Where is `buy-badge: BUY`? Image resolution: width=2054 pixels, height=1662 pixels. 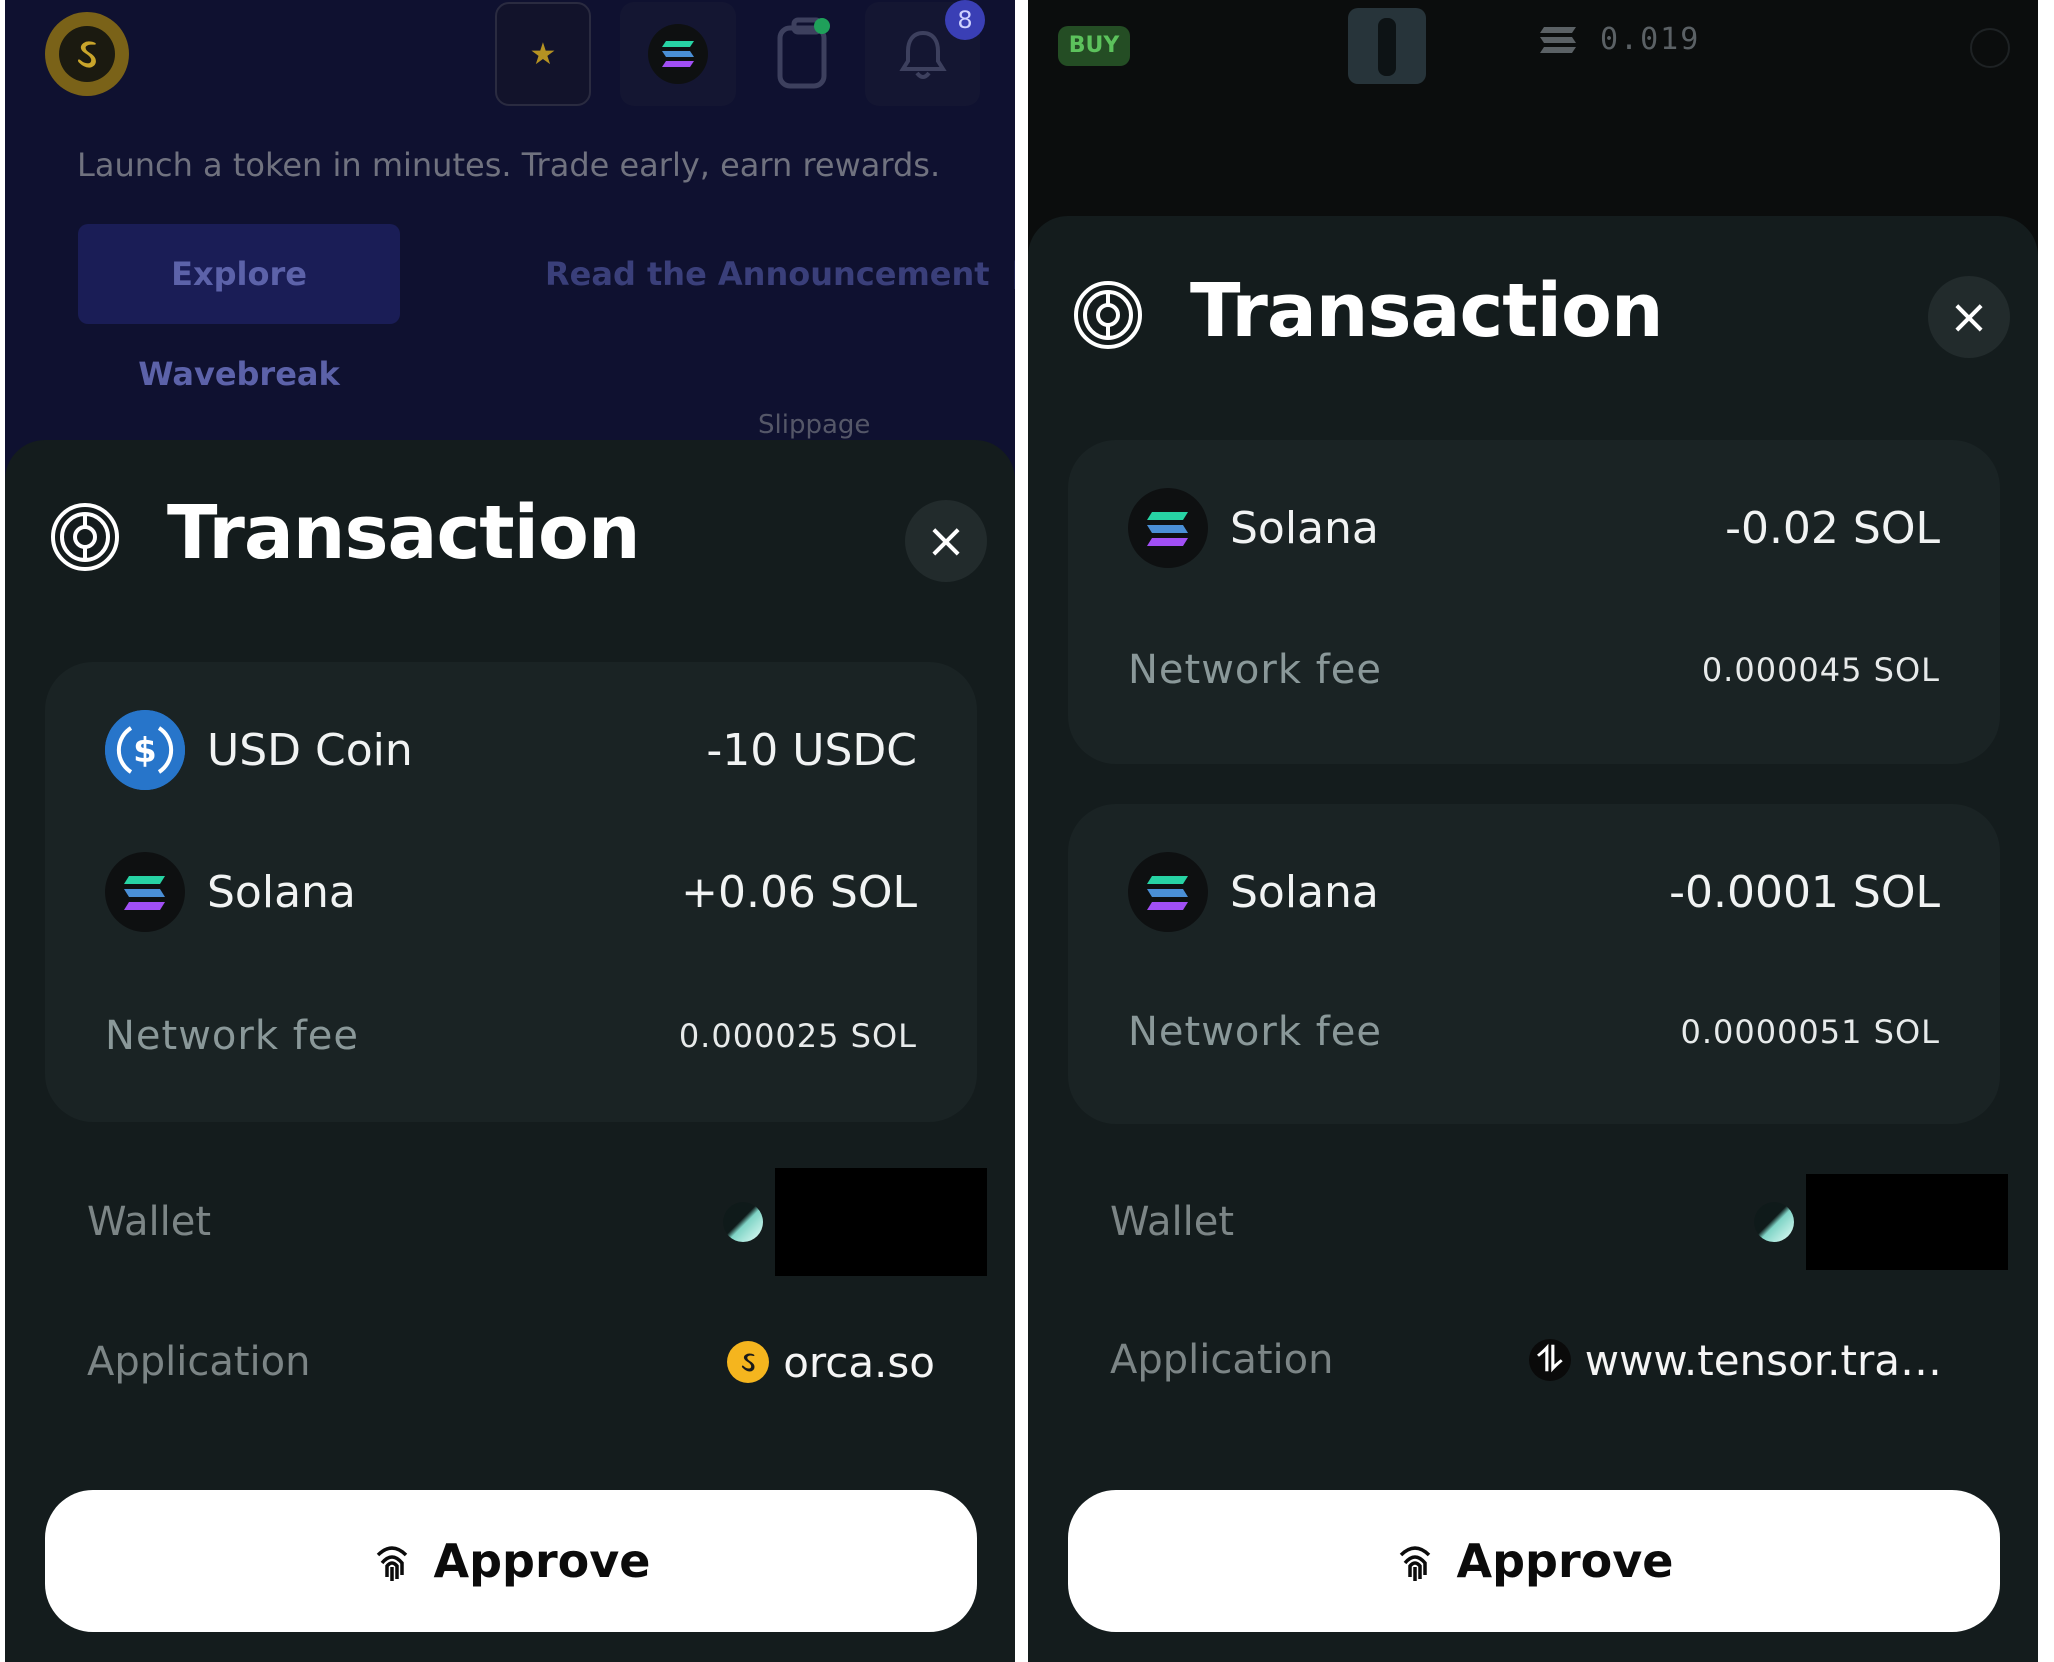
buy-badge: BUY is located at coordinates (1094, 46).